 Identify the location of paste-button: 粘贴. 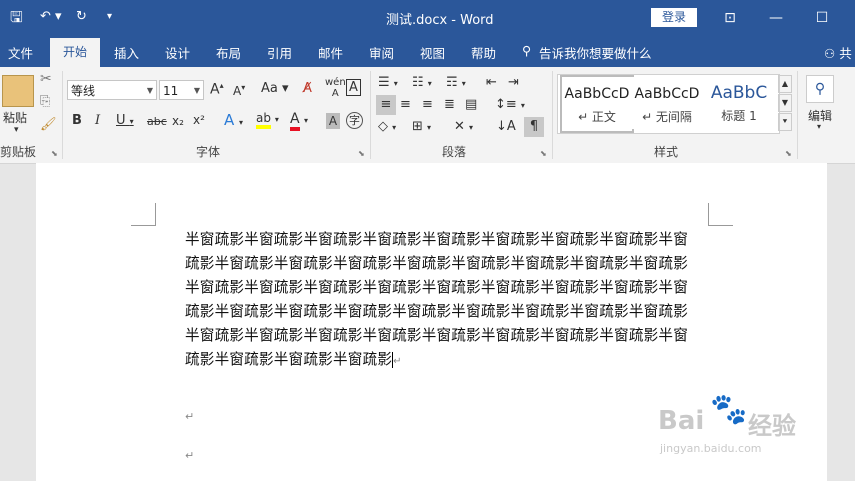
(15, 117).